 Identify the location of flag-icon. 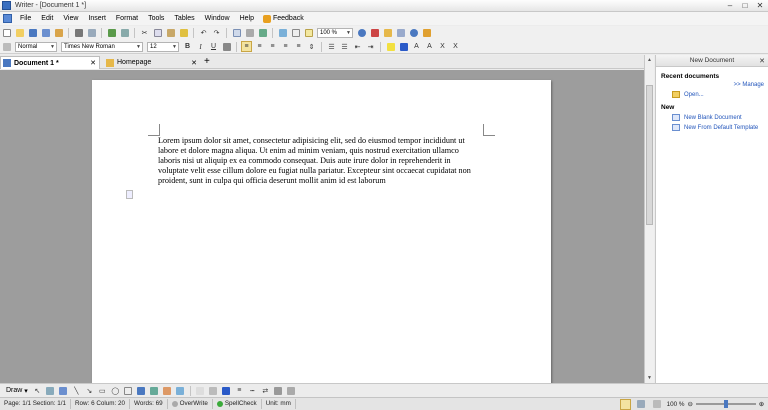
(426, 33).